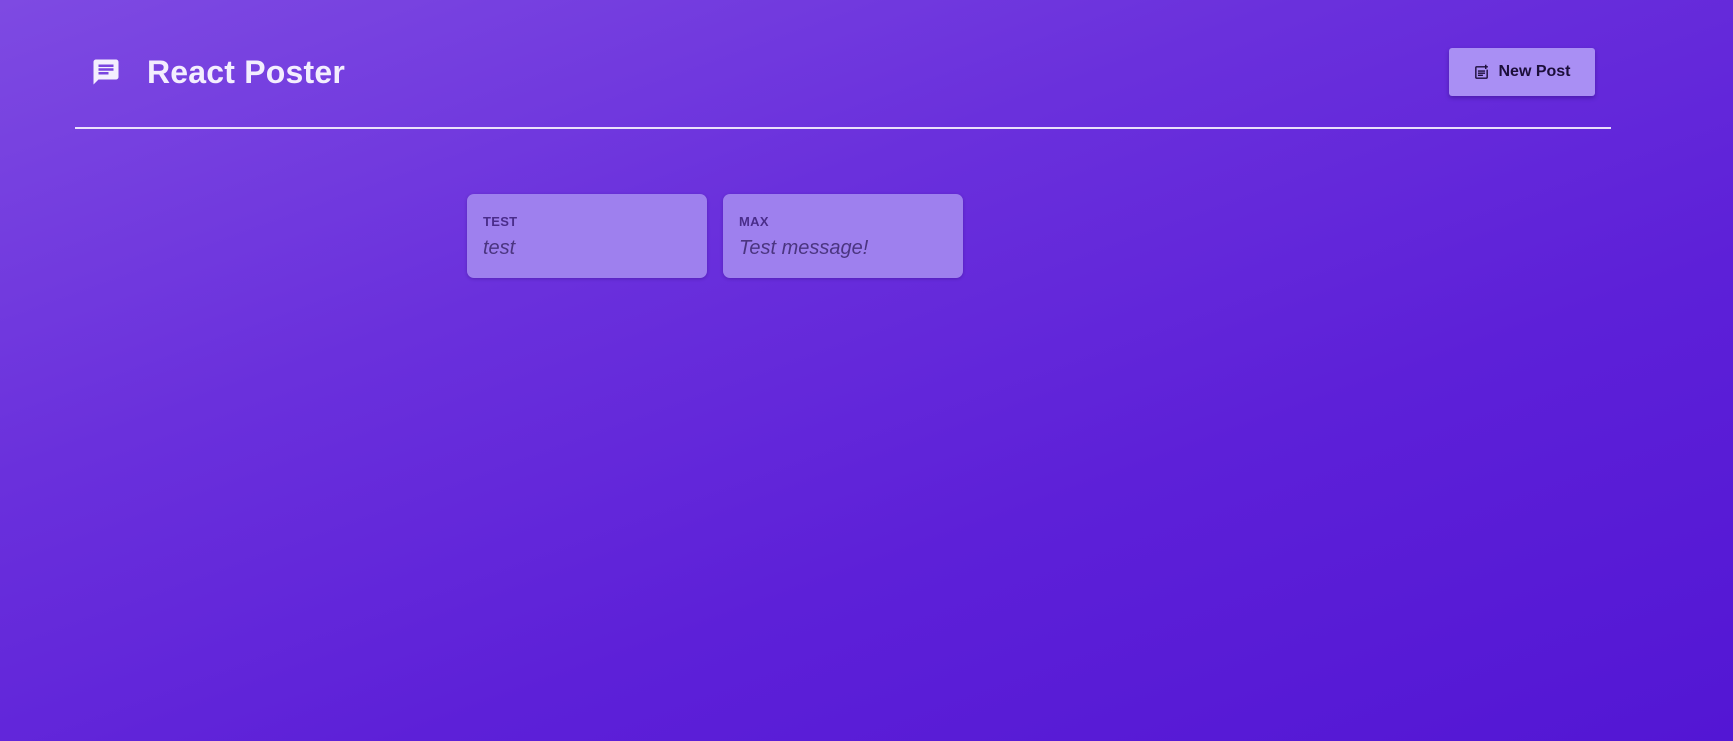 The height and width of the screenshot is (741, 1733). What do you see at coordinates (843, 236) in the screenshot?
I see `post-card: MAX Test message!` at bounding box center [843, 236].